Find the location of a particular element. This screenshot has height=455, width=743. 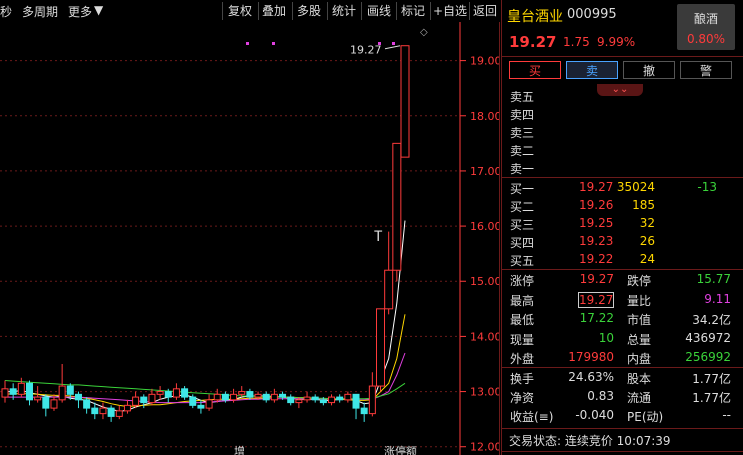

stat-value: 15.77 is located at coordinates (713, 279).